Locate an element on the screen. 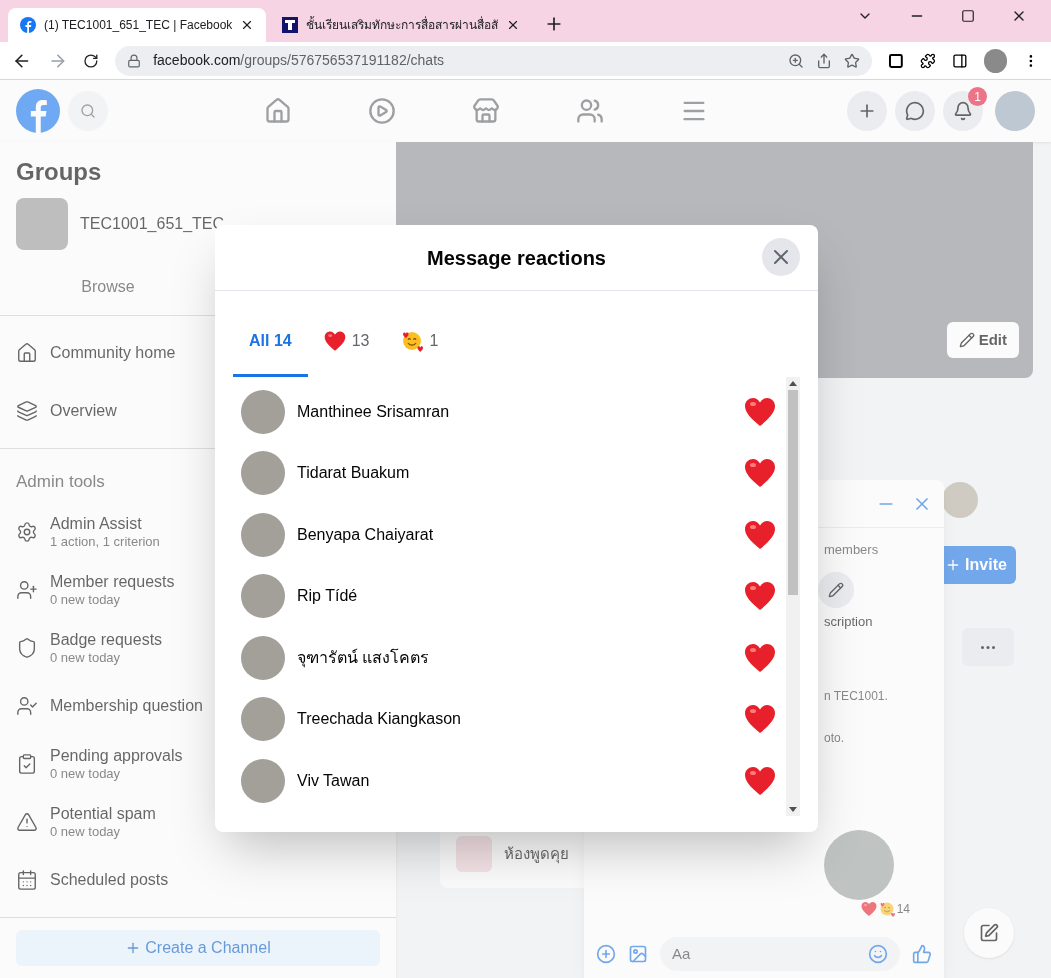 The width and height of the screenshot is (1051, 978). item-label: Potential spam is located at coordinates (103, 813).